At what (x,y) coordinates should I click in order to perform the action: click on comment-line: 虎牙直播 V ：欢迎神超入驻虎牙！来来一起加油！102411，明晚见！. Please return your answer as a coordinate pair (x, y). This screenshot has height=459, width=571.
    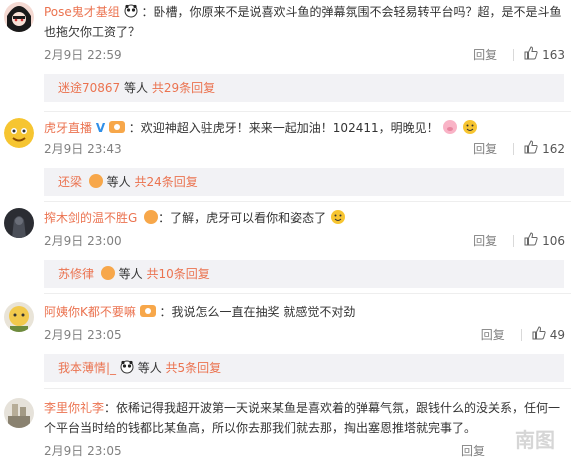
    Looking at the image, I should click on (261, 128).